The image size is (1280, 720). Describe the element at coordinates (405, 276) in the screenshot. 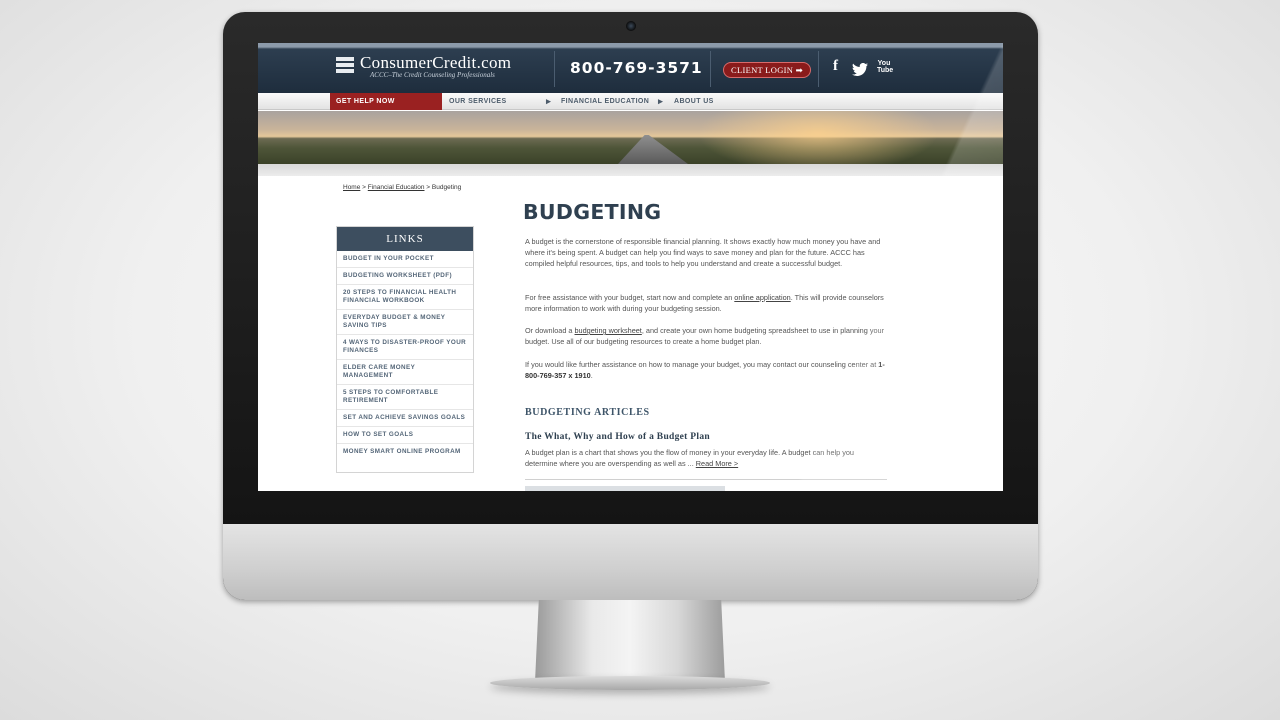

I see `sidebar-link: BUDGETING WORKSHEET (PDF)` at that location.